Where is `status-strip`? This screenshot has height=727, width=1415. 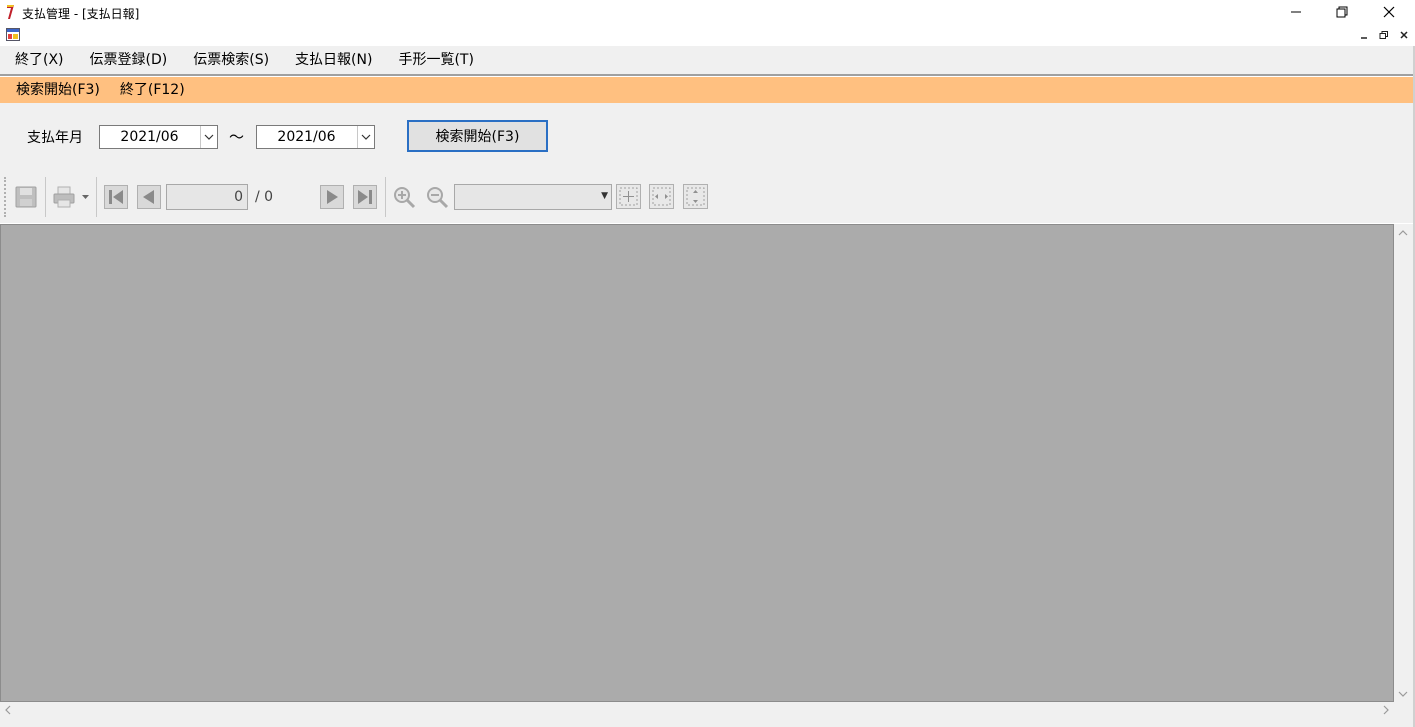
status-strip is located at coordinates (706, 724).